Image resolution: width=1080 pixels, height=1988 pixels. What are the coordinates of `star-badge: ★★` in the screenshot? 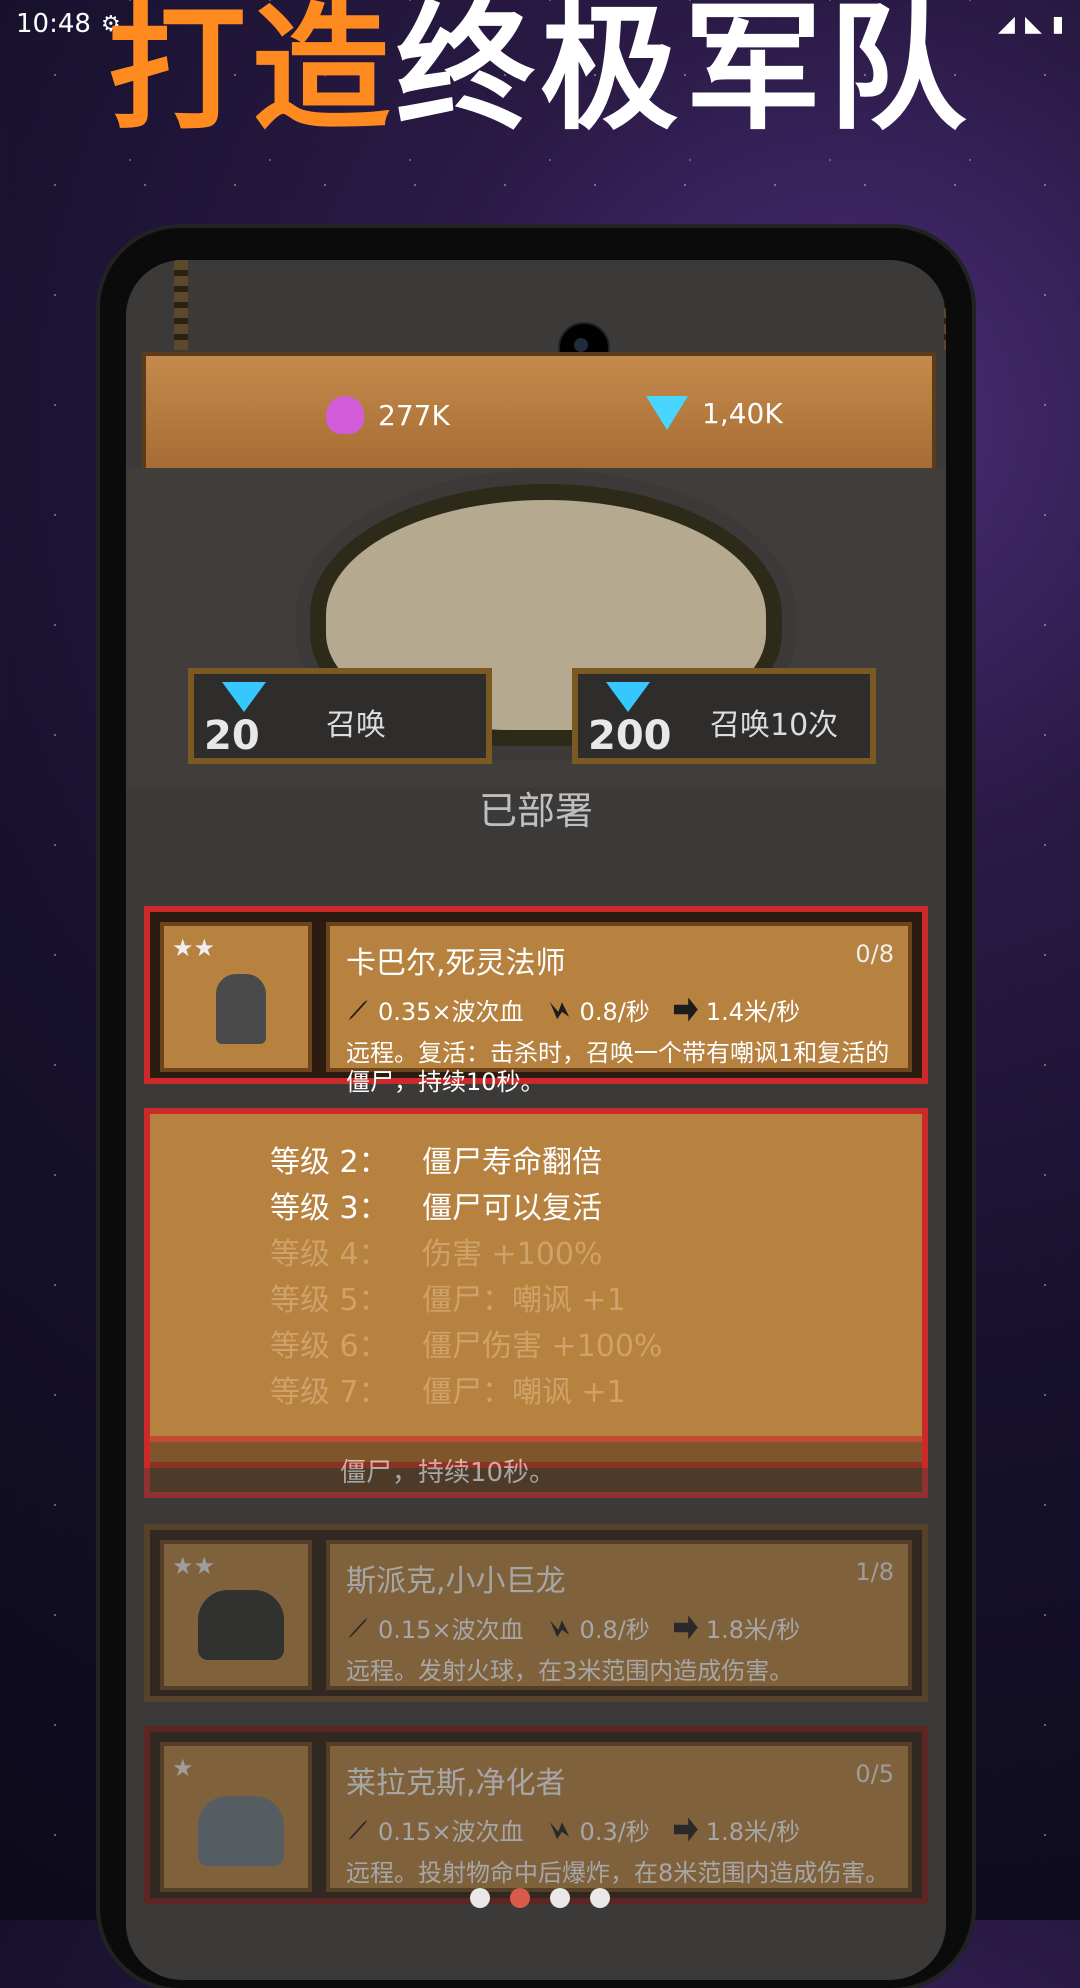 It's located at (194, 948).